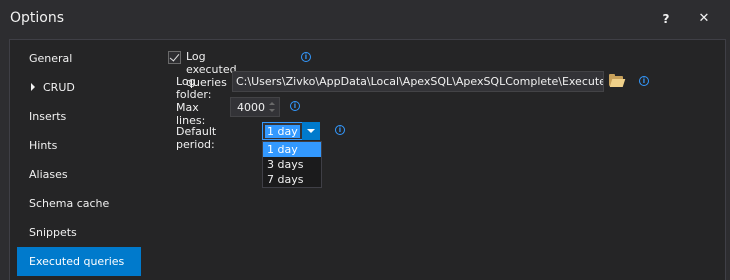  Describe the element at coordinates (292, 179) in the screenshot. I see `dropdown-option-7-days: 7 days` at that location.